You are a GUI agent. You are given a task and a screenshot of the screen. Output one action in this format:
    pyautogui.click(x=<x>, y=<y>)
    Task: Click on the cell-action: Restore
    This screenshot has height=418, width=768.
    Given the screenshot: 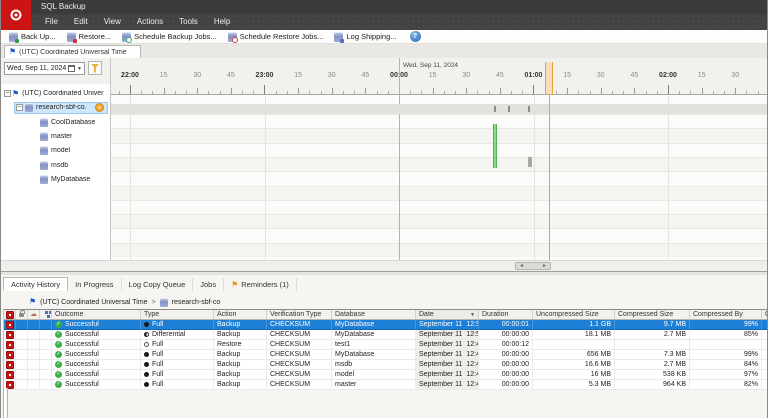 What is the action you would take?
    pyautogui.click(x=240, y=345)
    